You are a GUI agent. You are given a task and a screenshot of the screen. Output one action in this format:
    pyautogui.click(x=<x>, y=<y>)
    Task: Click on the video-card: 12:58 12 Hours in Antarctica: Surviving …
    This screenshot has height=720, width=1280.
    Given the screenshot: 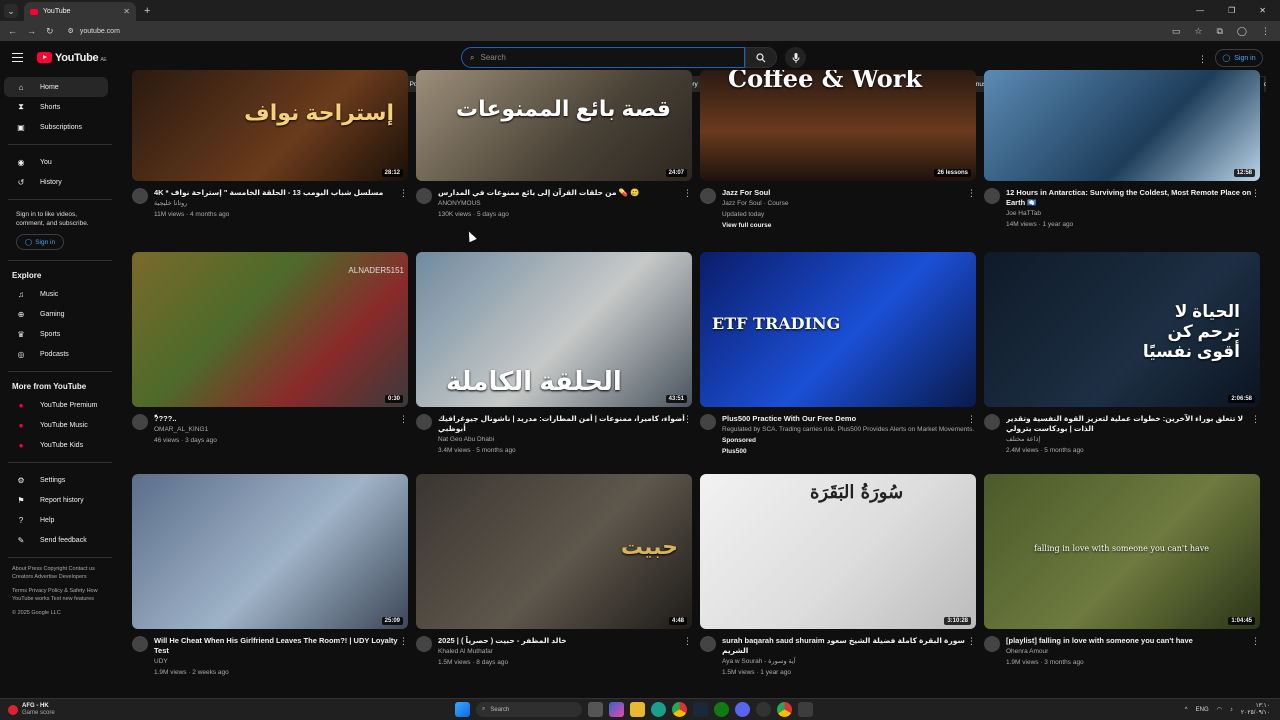 What is the action you would take?
    pyautogui.click(x=1122, y=150)
    